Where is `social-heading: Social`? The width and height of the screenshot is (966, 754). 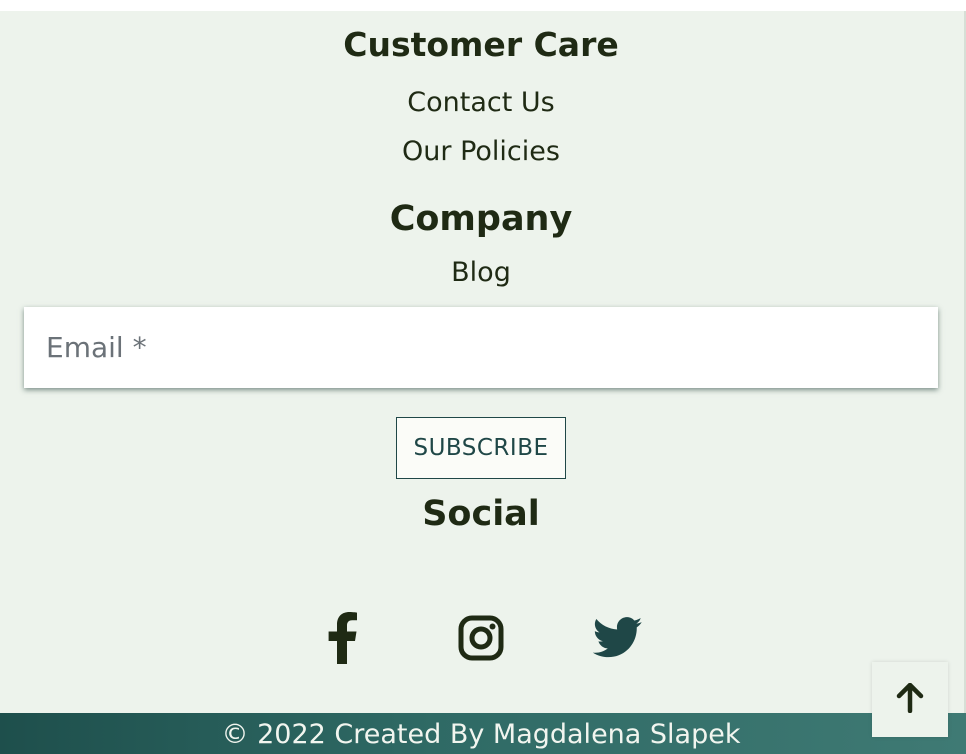
social-heading: Social is located at coordinates (481, 514).